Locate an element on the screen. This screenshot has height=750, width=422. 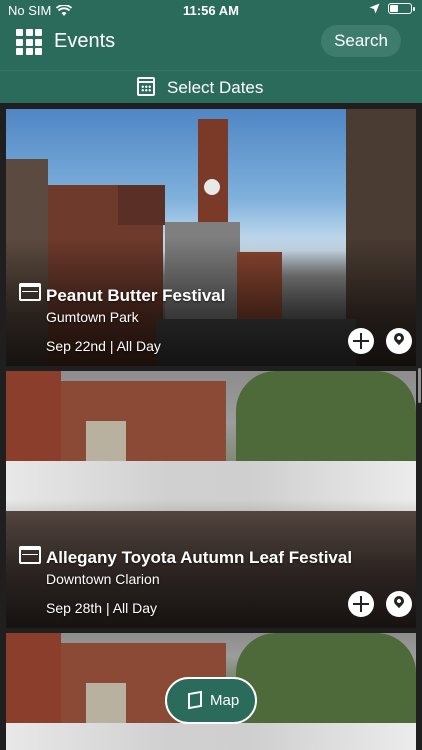
event-venue: Gumtown Park is located at coordinates (92, 317).